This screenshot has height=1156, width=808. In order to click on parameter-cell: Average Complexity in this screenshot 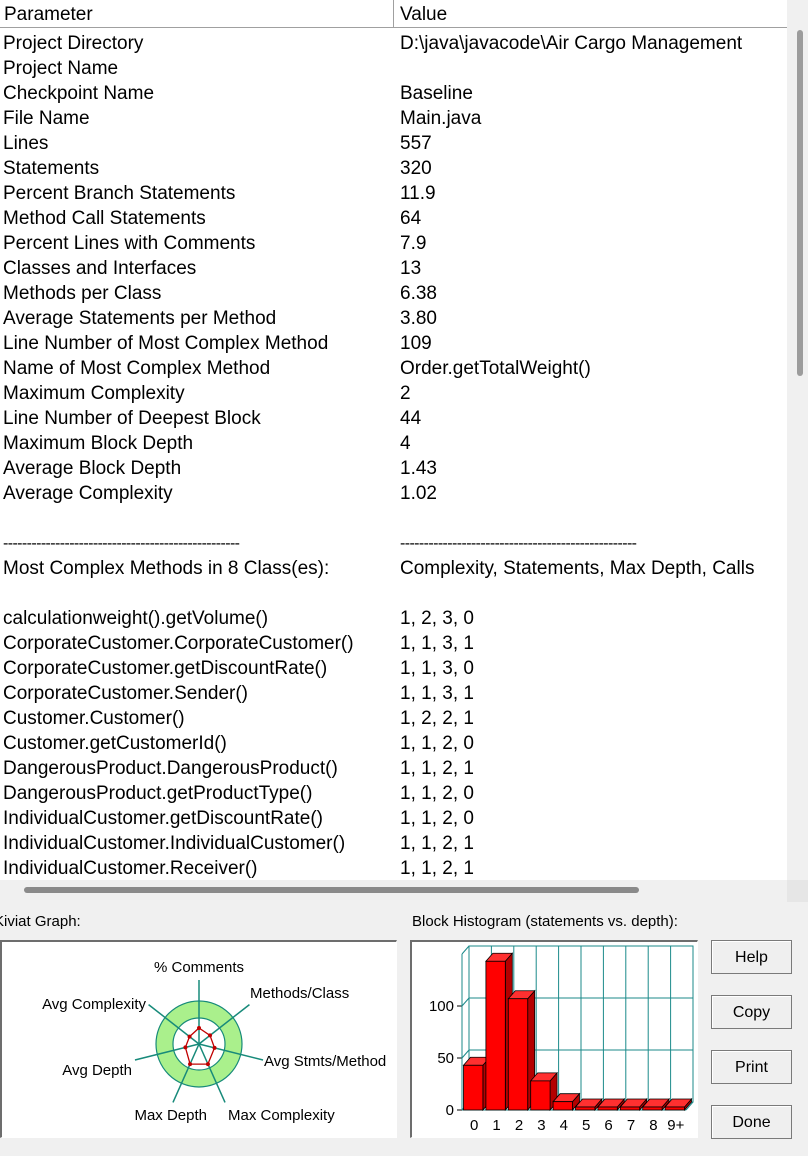, I will do `click(88, 493)`.